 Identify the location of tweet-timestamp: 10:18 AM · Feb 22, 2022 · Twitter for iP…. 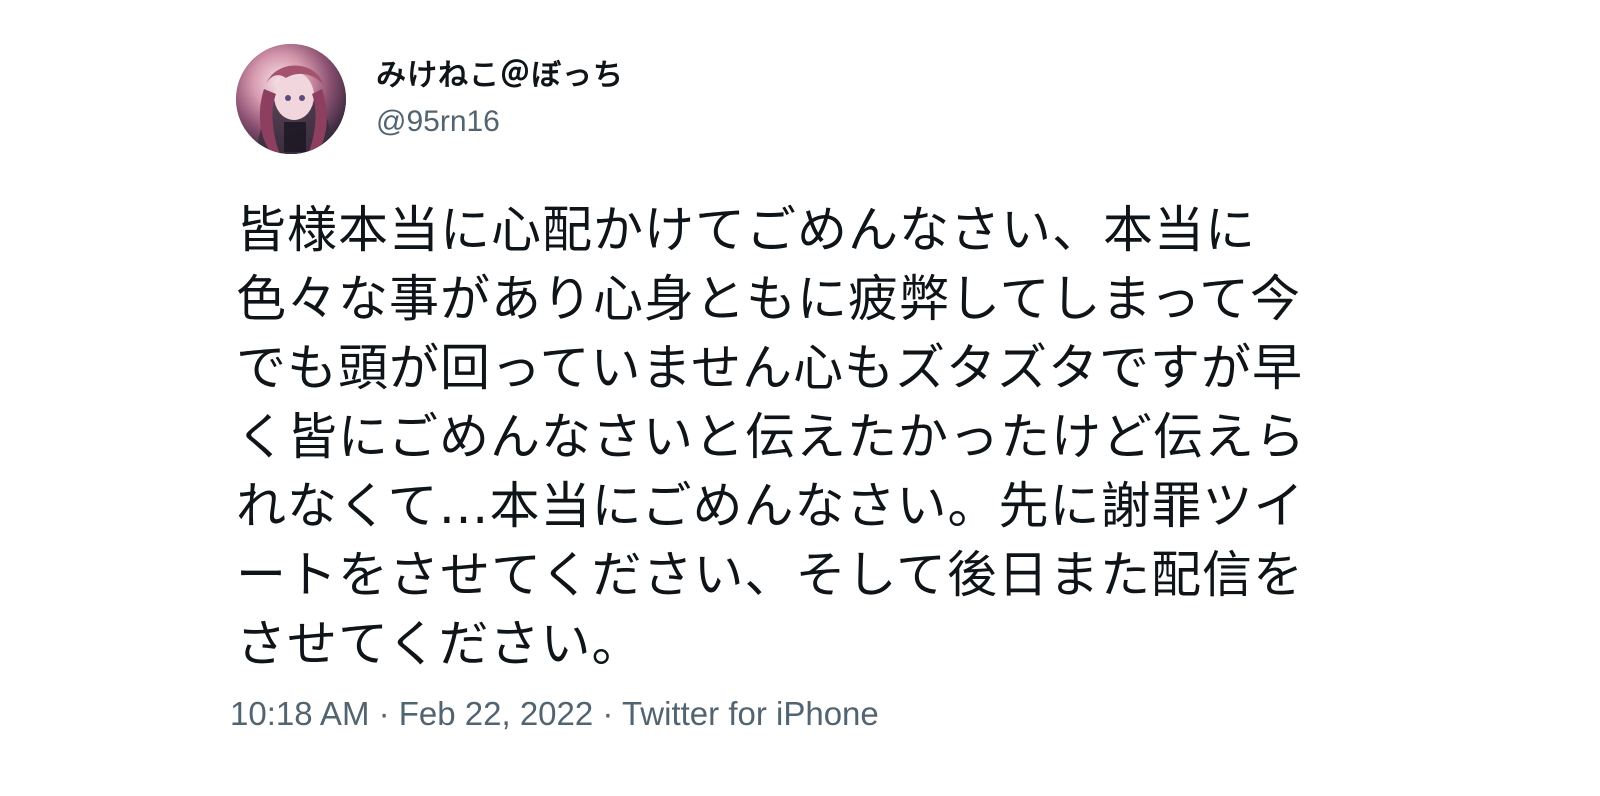
(554, 714).